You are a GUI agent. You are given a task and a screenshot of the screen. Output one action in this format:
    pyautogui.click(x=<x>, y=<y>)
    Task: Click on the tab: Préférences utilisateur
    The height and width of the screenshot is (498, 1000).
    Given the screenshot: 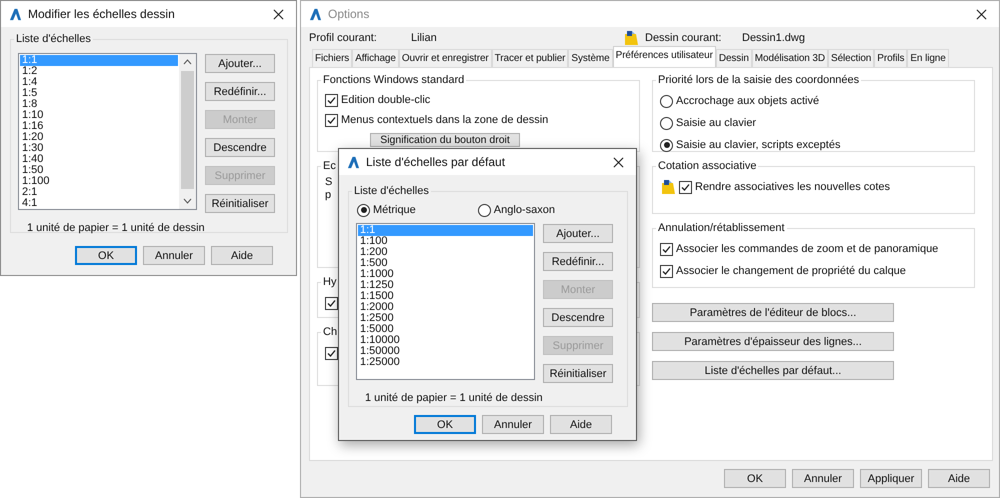 What is the action you would take?
    pyautogui.click(x=664, y=56)
    